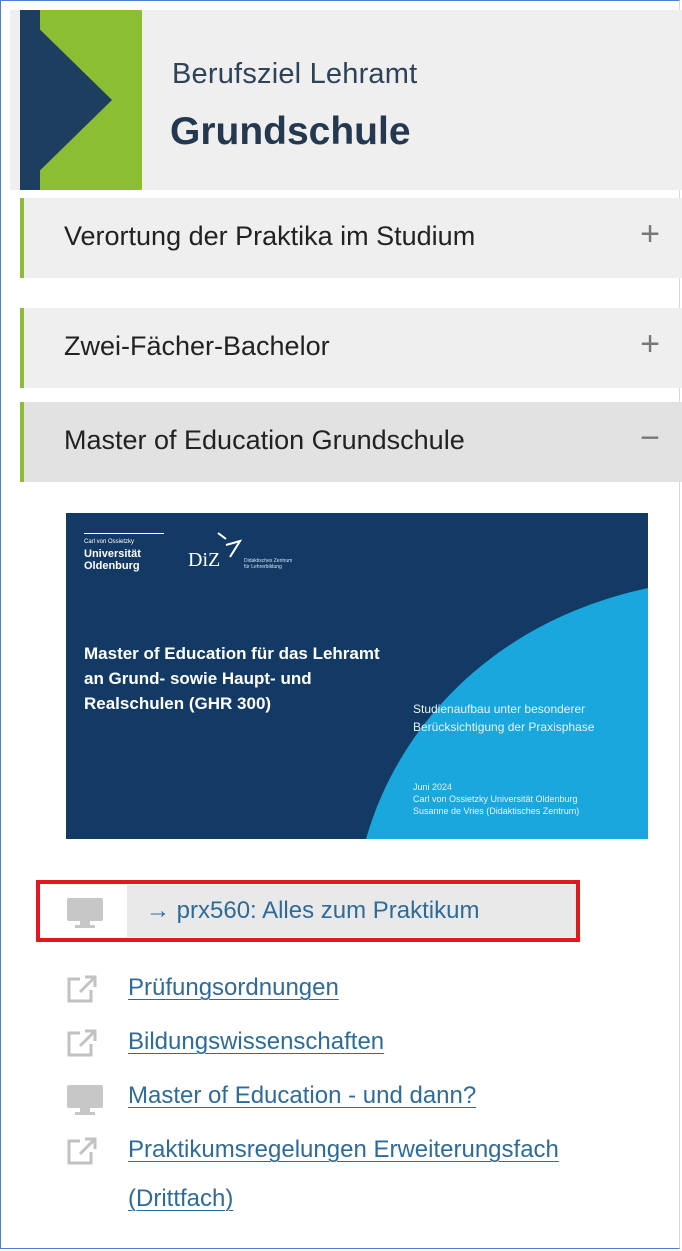 This screenshot has width=682, height=1251. I want to click on master-of-education-und-dann-link: Master of Education - und dann?, so click(302, 1096).